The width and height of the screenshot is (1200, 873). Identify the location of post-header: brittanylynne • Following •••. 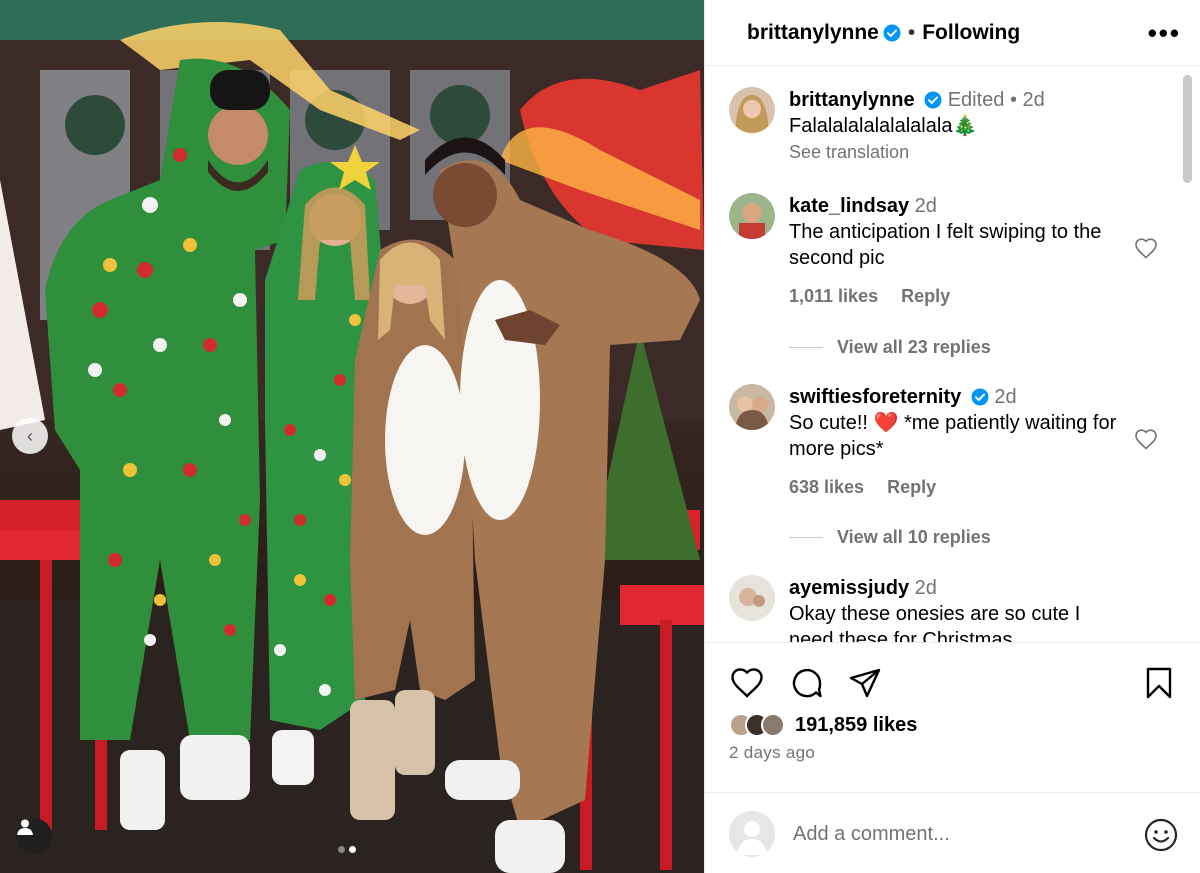
(952, 33).